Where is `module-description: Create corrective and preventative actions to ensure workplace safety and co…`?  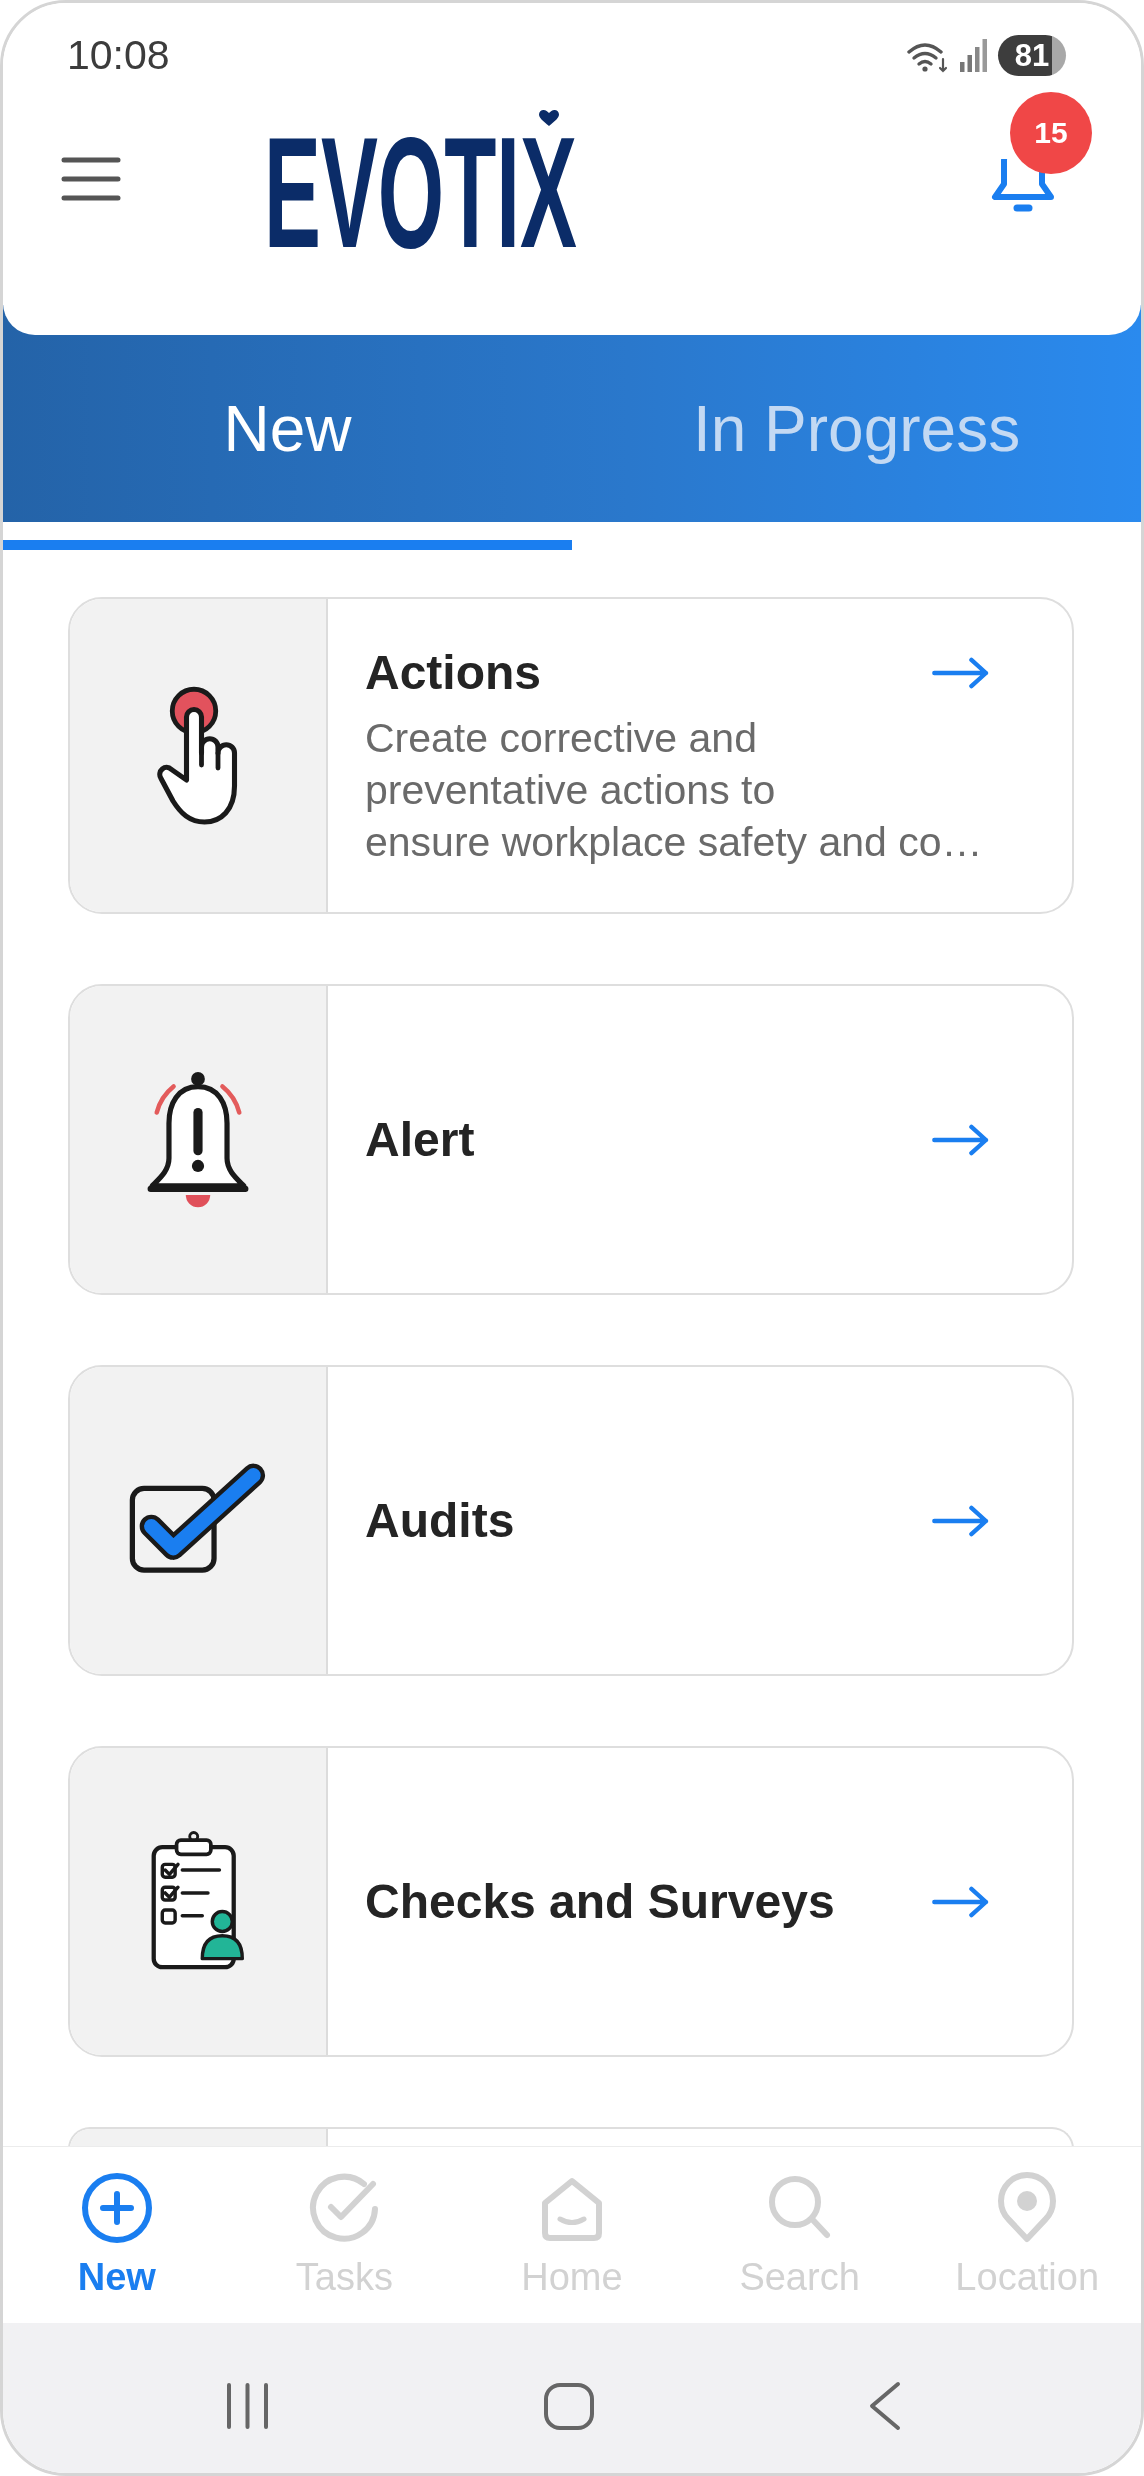 module-description: Create corrective and preventative actions to ensure workplace safety and co… is located at coordinates (674, 790).